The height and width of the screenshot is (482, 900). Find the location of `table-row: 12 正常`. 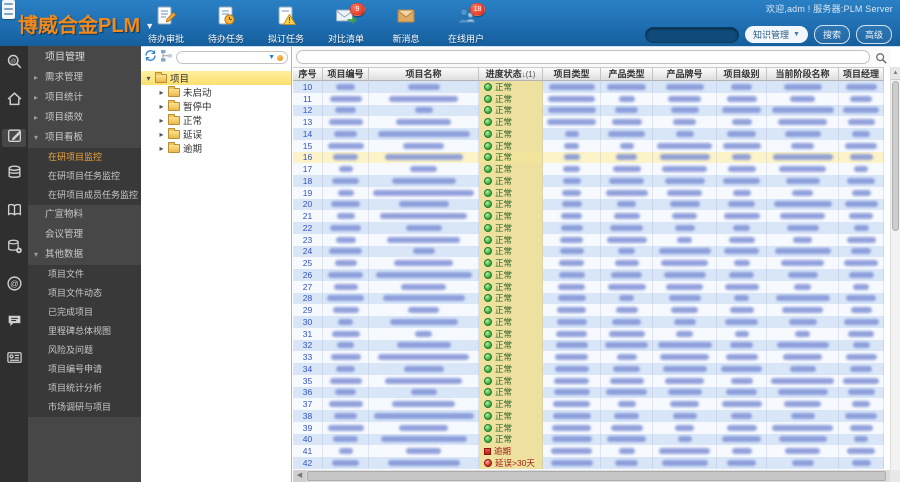

table-row: 12 正常 is located at coordinates (588, 110).